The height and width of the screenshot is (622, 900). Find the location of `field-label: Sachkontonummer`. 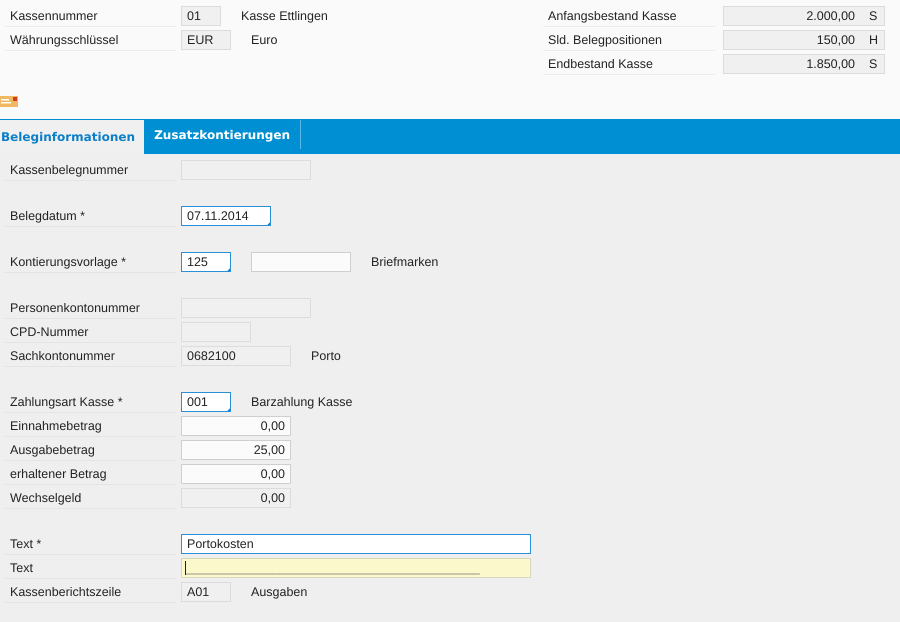

field-label: Sachkontonummer is located at coordinates (90, 355).